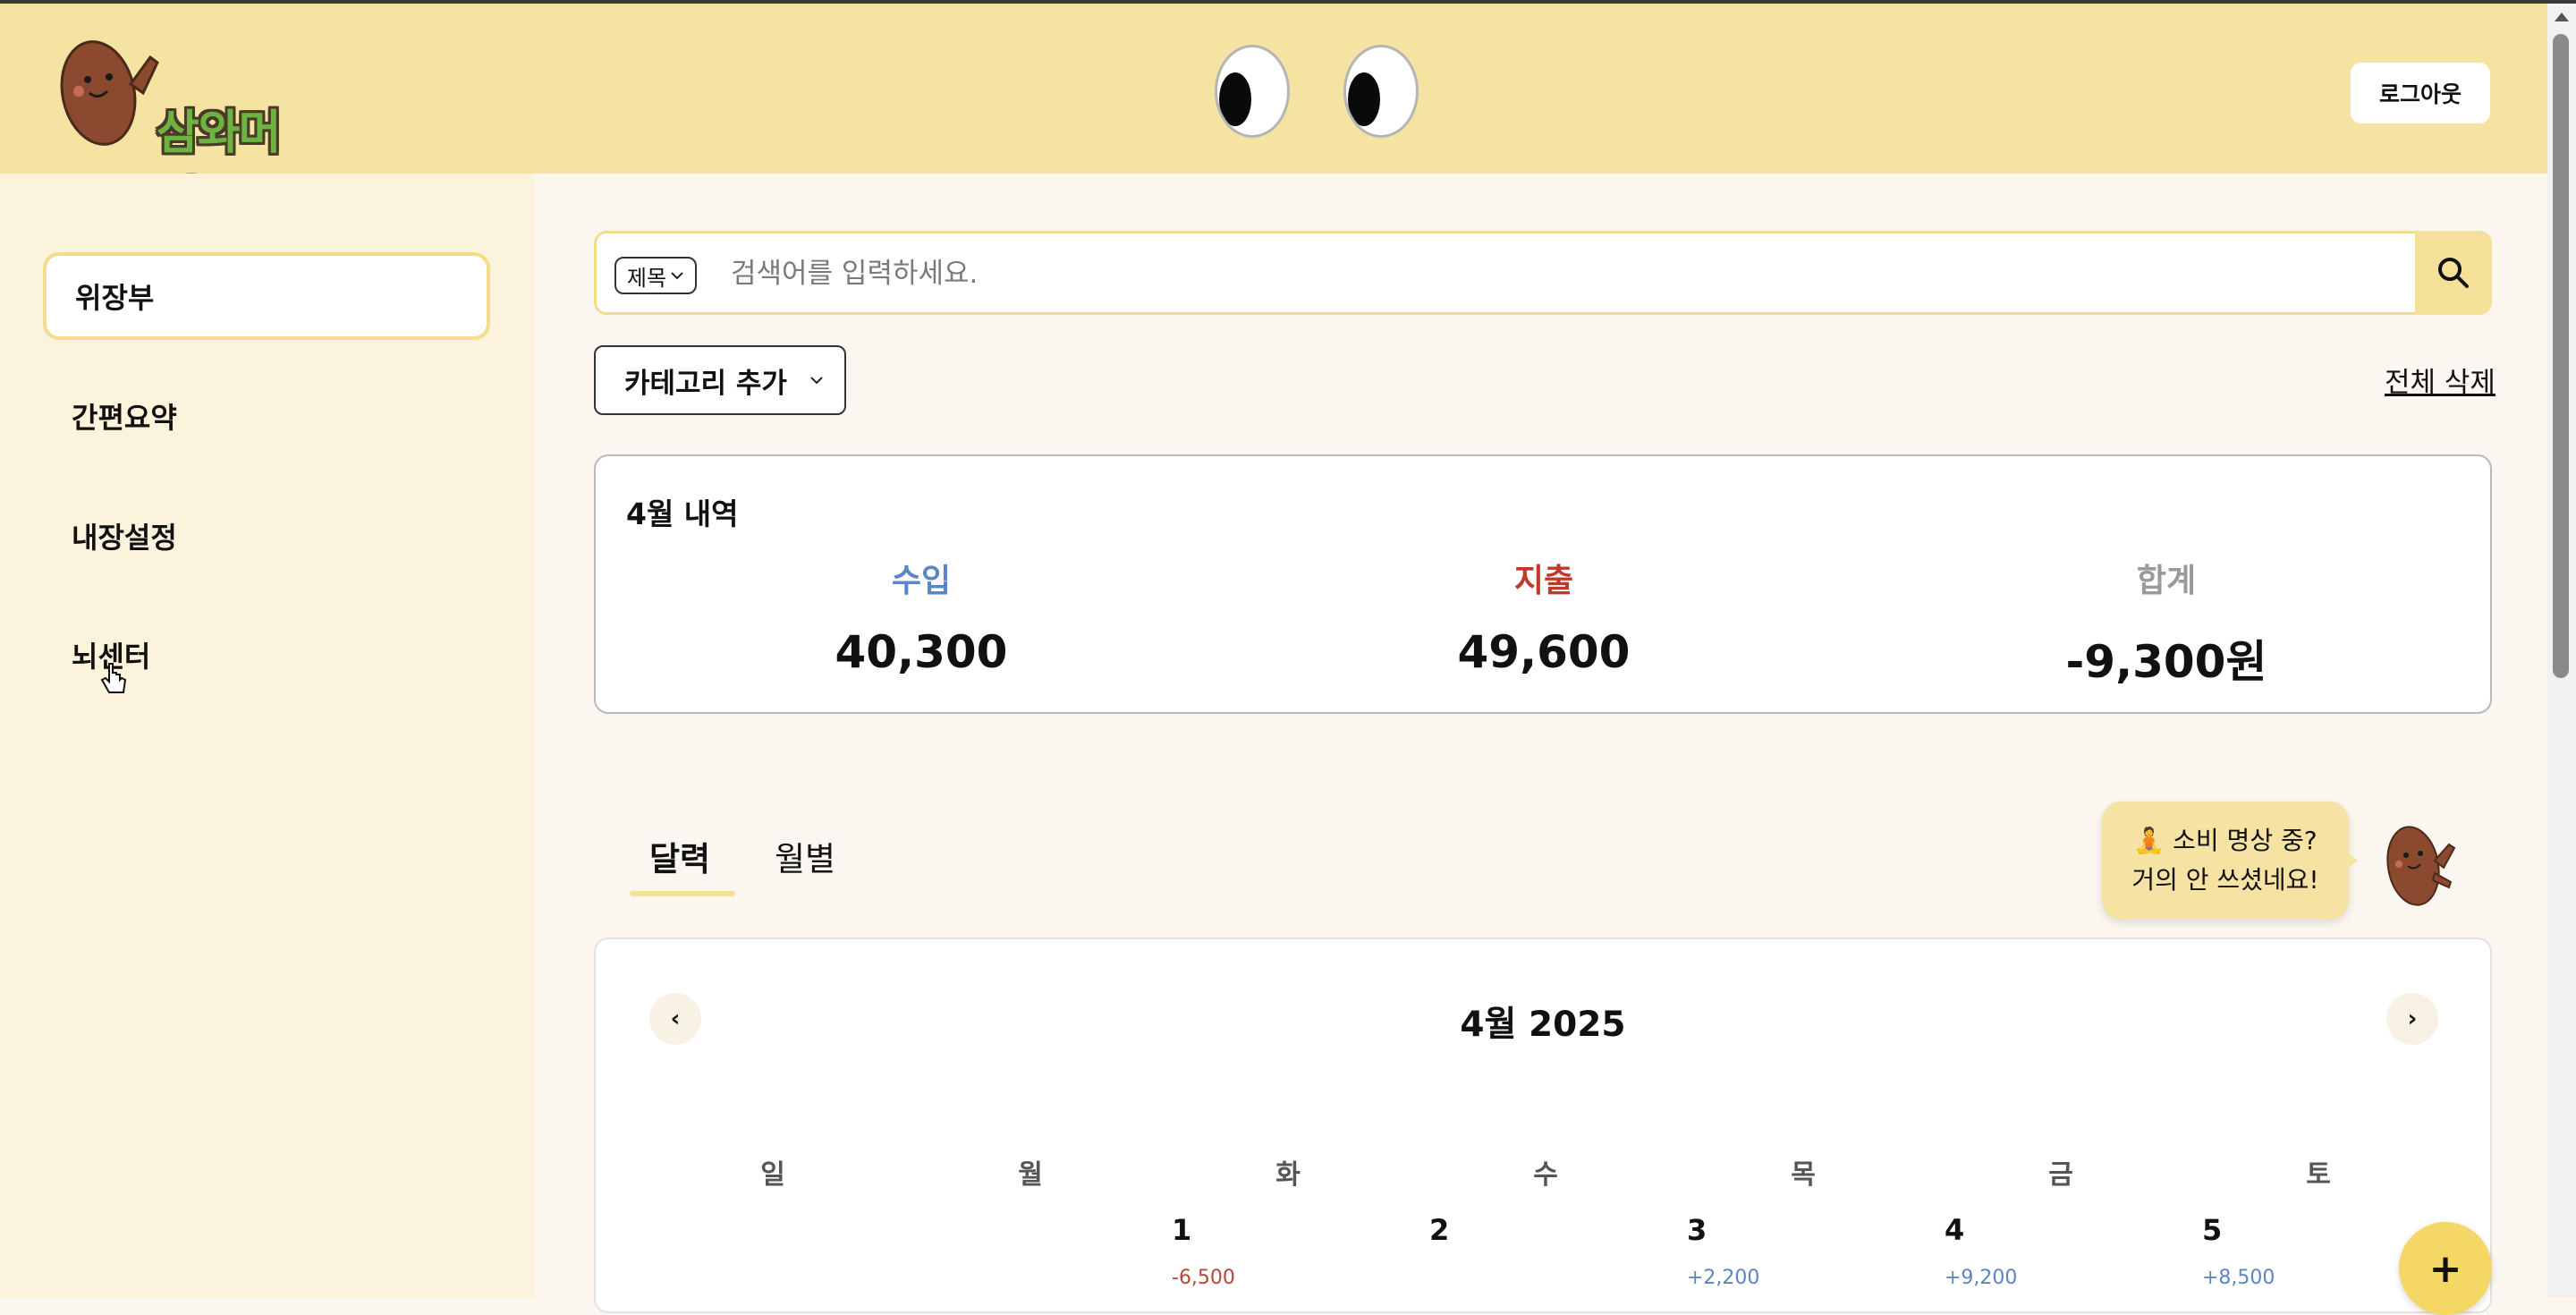 The height and width of the screenshot is (1315, 2576). Describe the element at coordinates (115, 298) in the screenshot. I see `sidebar-item-label: 위장부` at that location.